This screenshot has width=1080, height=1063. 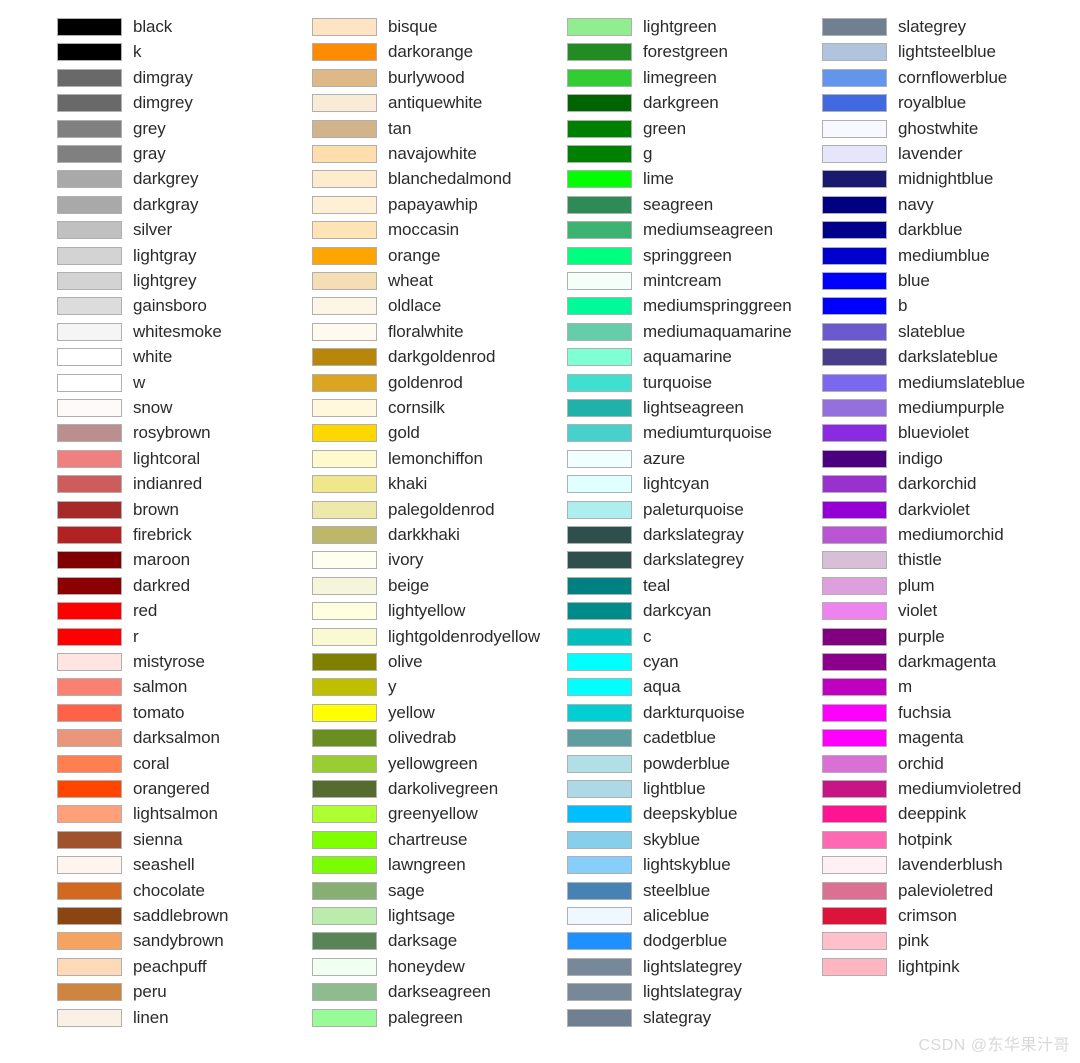 What do you see at coordinates (686, 763) in the screenshot?
I see `color-name-label: powderblue` at bounding box center [686, 763].